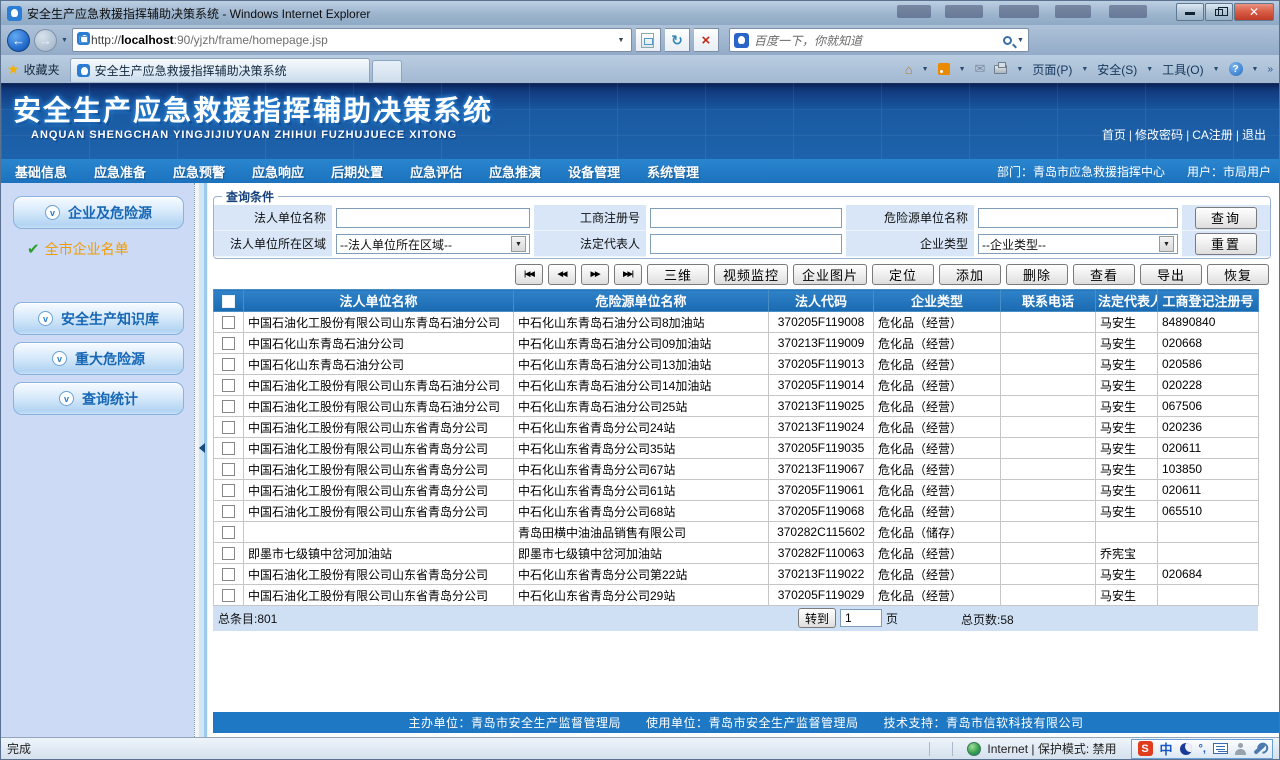  Describe the element at coordinates (1254, 12) in the screenshot. I see `close-button: ✕` at that location.